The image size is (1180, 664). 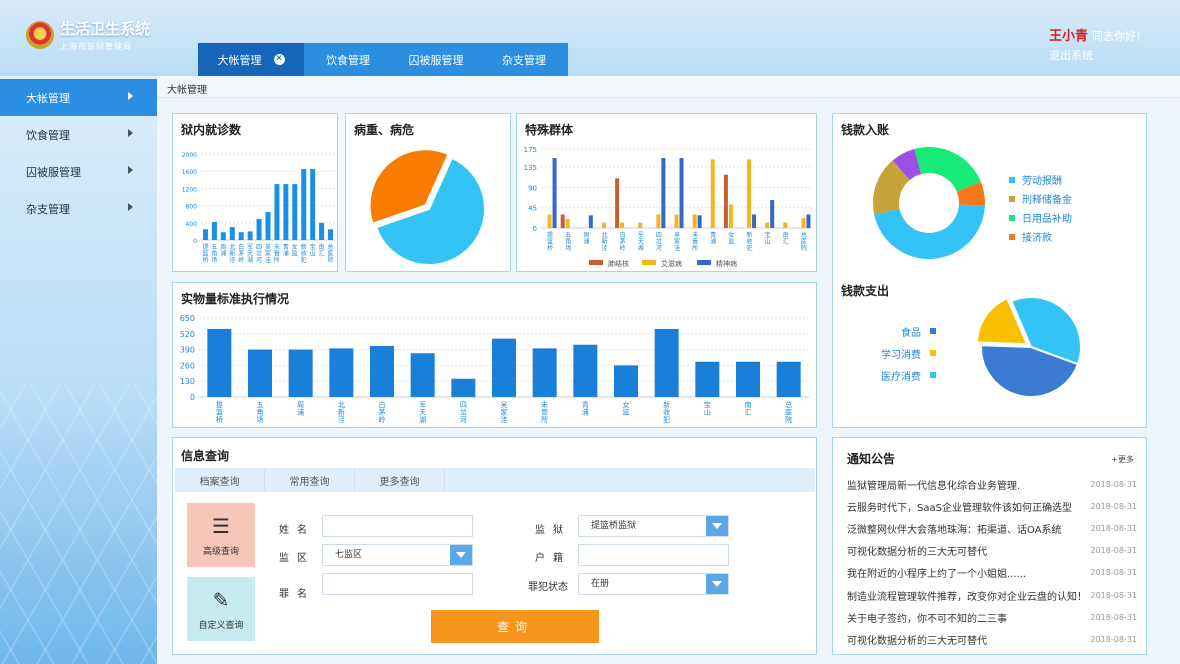 What do you see at coordinates (549, 130) in the screenshot?
I see `panel-title: 特殊群体` at bounding box center [549, 130].